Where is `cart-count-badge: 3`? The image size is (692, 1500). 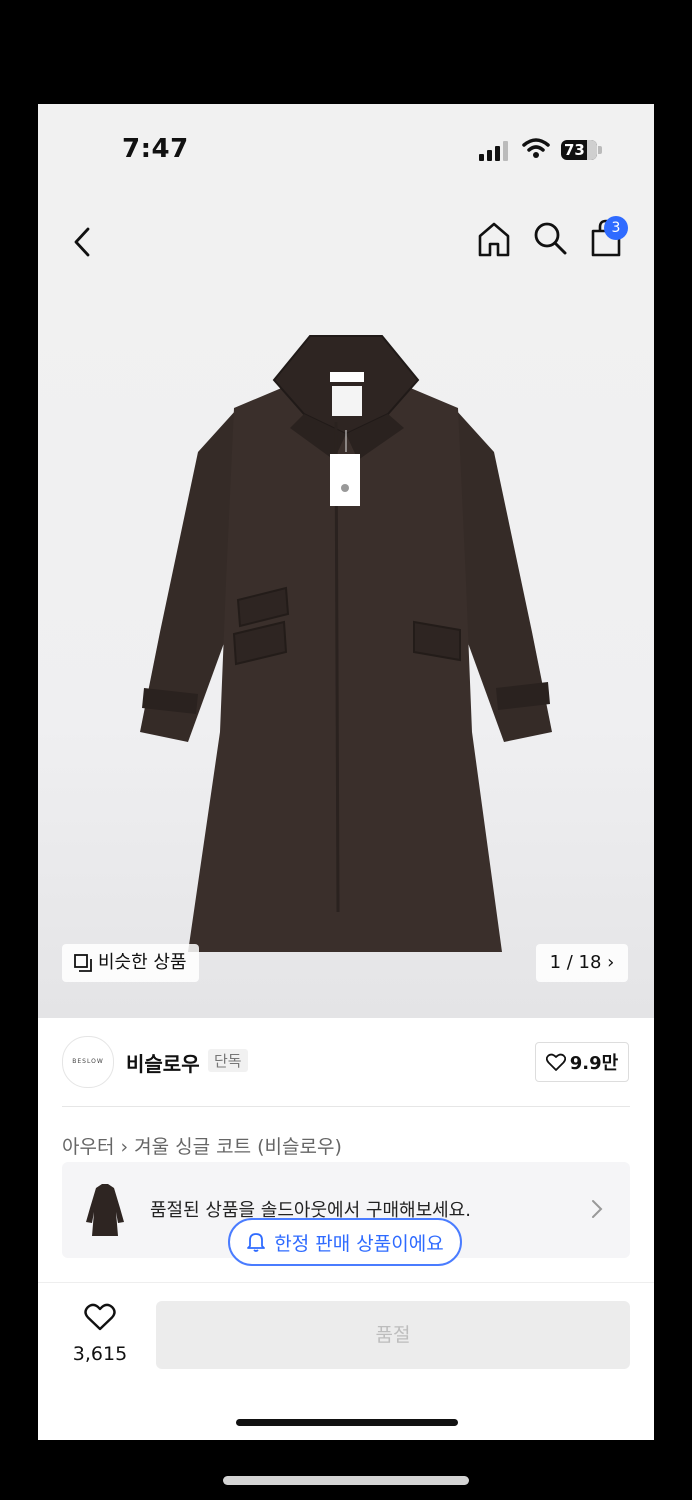
cart-count-badge: 3 is located at coordinates (616, 228).